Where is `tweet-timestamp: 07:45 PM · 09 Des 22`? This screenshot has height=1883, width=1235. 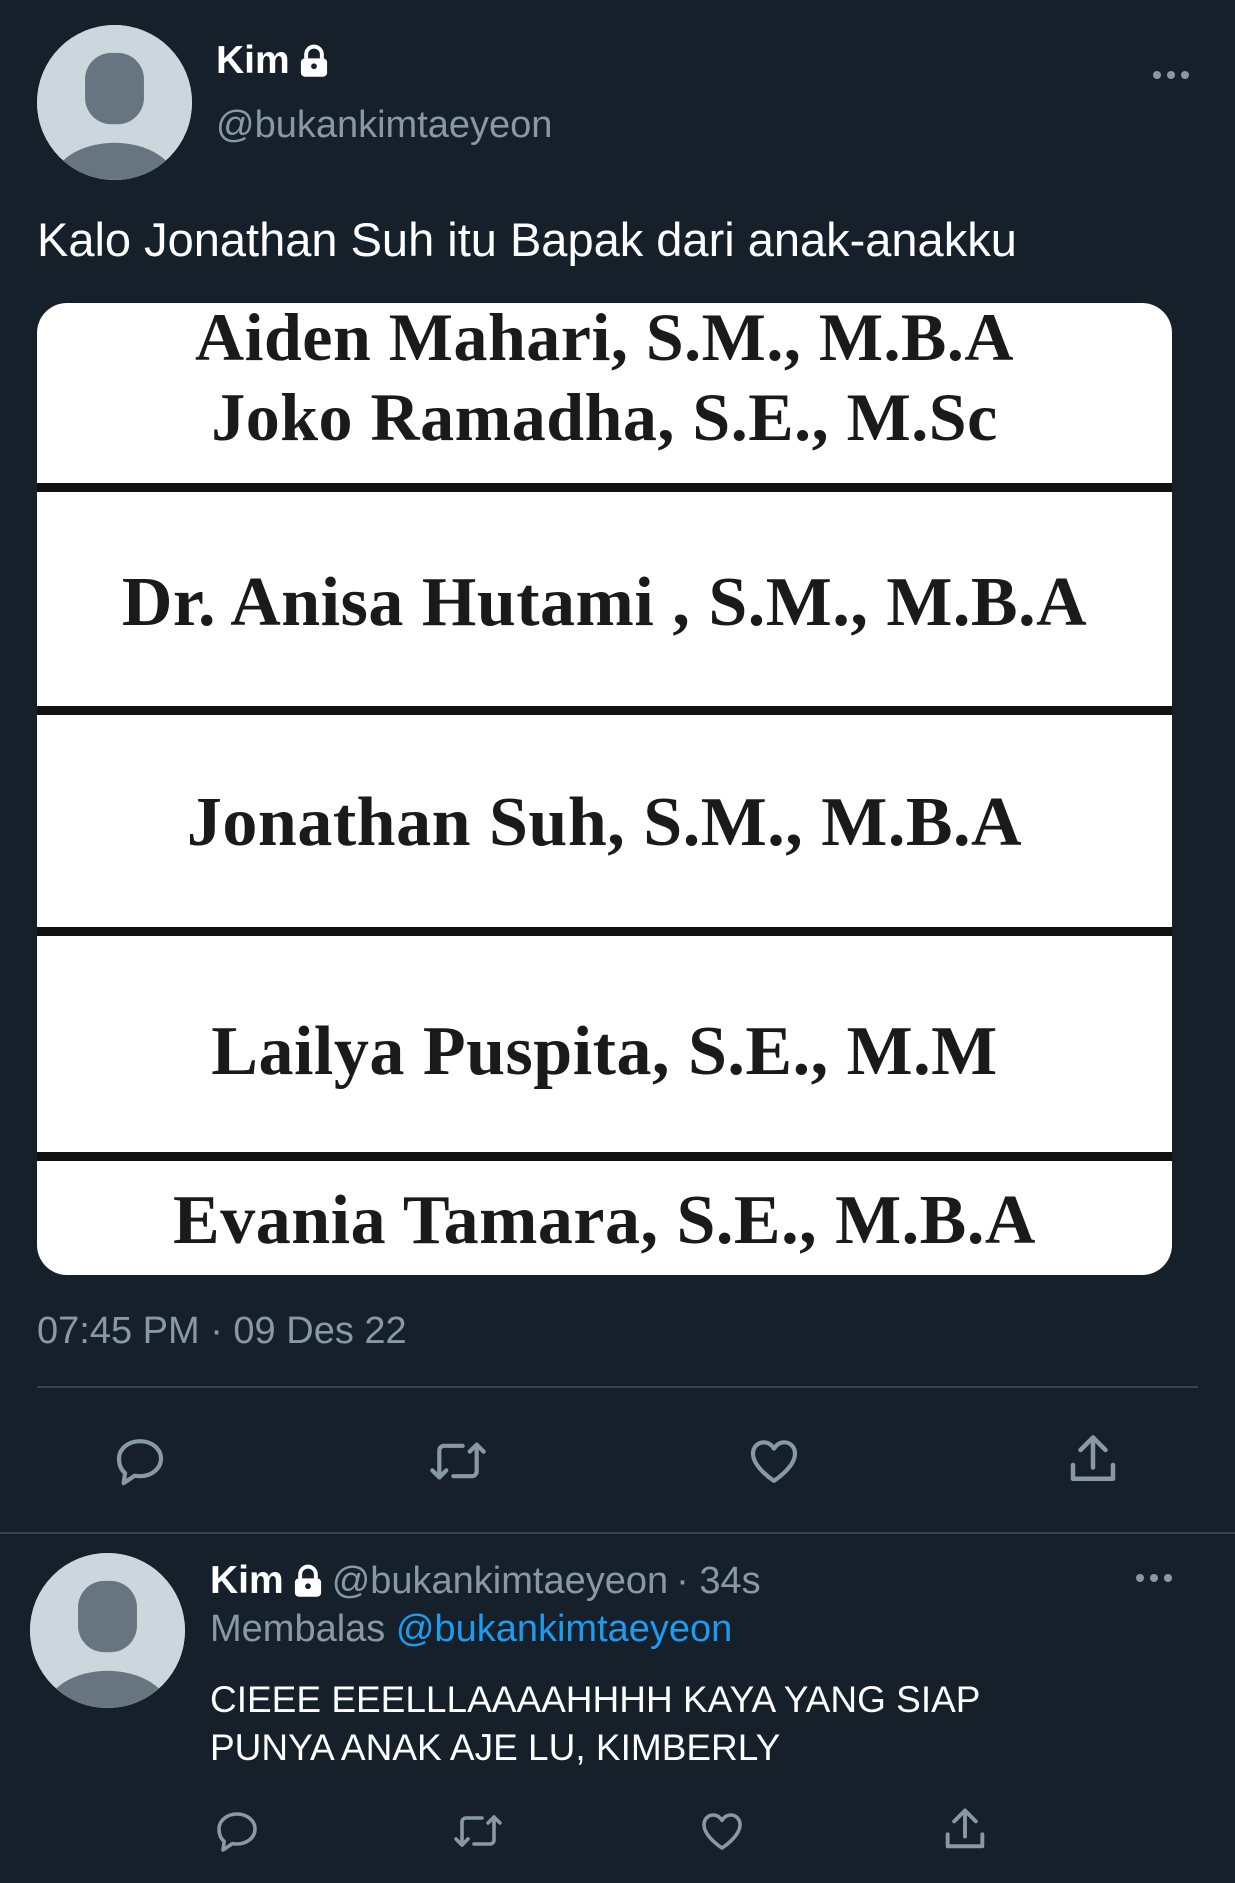
tweet-timestamp: 07:45 PM · 09 Des 22 is located at coordinates (222, 1331).